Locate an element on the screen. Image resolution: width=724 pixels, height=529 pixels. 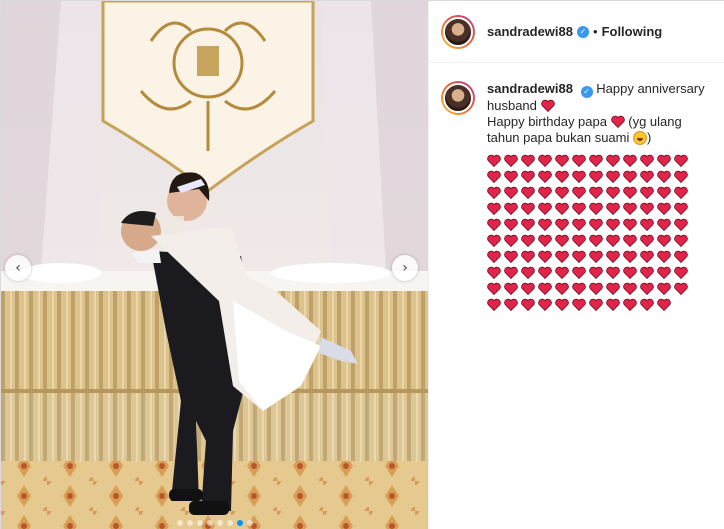
following-button: Following is located at coordinates (632, 31).